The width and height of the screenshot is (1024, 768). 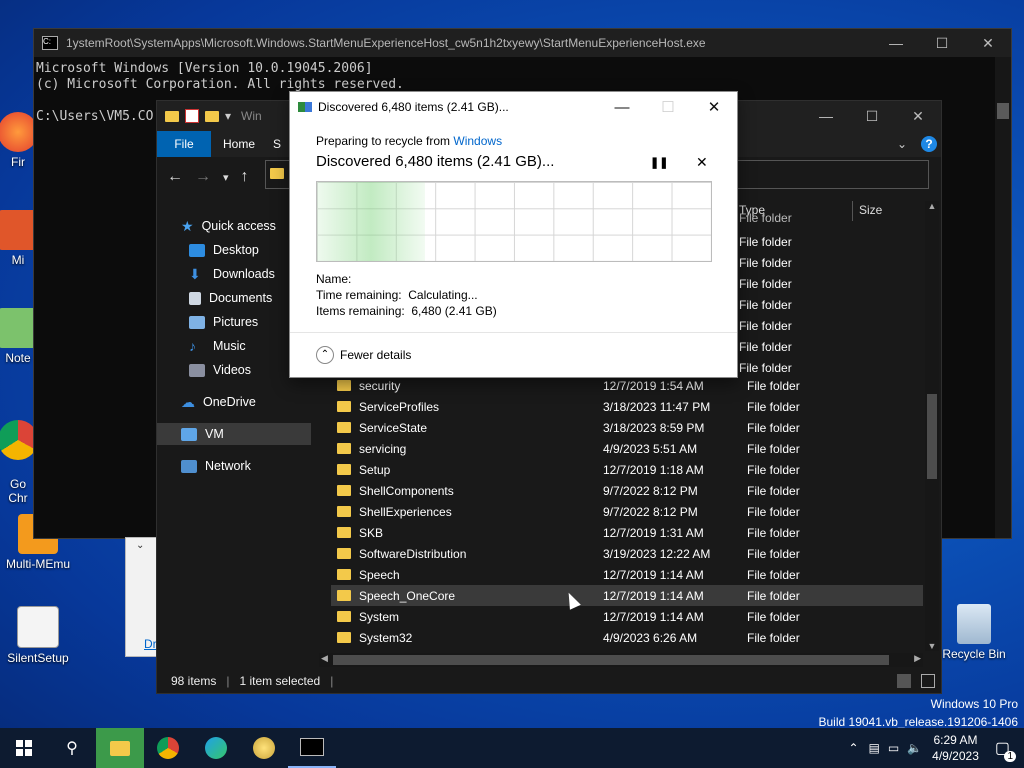 What do you see at coordinates (228, 226) in the screenshot?
I see `sidebar-item-quick-access: ★ Quick access` at bounding box center [228, 226].